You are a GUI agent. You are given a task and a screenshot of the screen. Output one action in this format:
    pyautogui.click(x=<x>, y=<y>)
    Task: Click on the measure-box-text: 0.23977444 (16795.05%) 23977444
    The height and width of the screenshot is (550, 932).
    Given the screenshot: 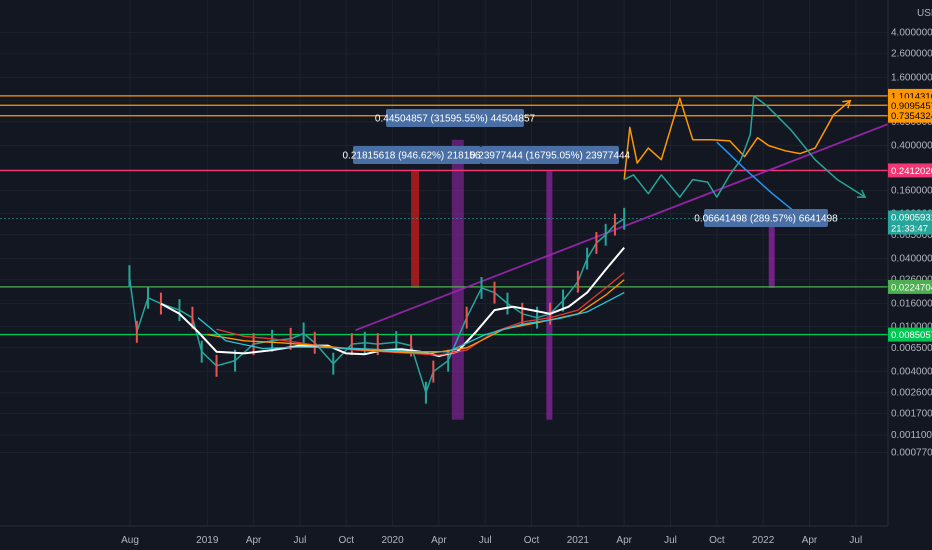 What is the action you would take?
    pyautogui.click(x=550, y=156)
    